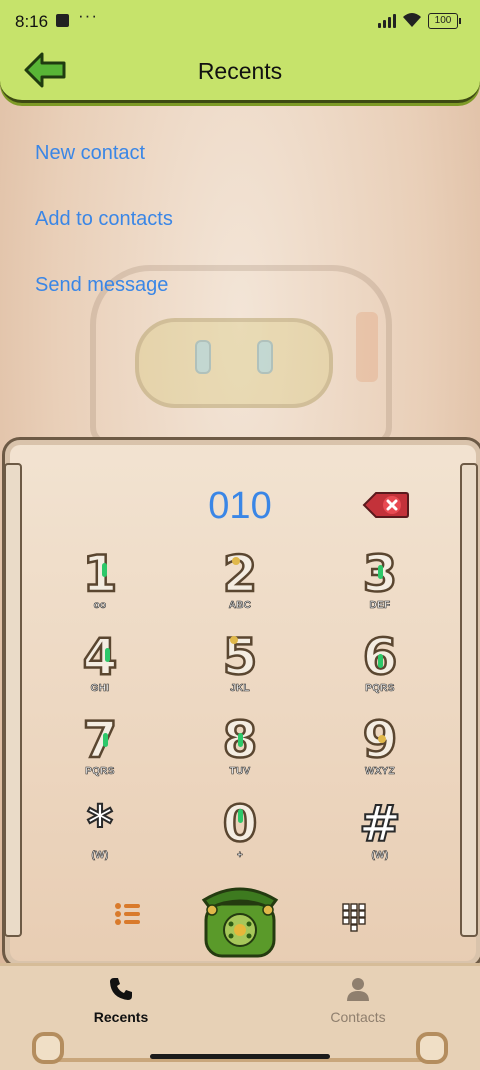  I want to click on key-letters: WXYZ, so click(380, 772).